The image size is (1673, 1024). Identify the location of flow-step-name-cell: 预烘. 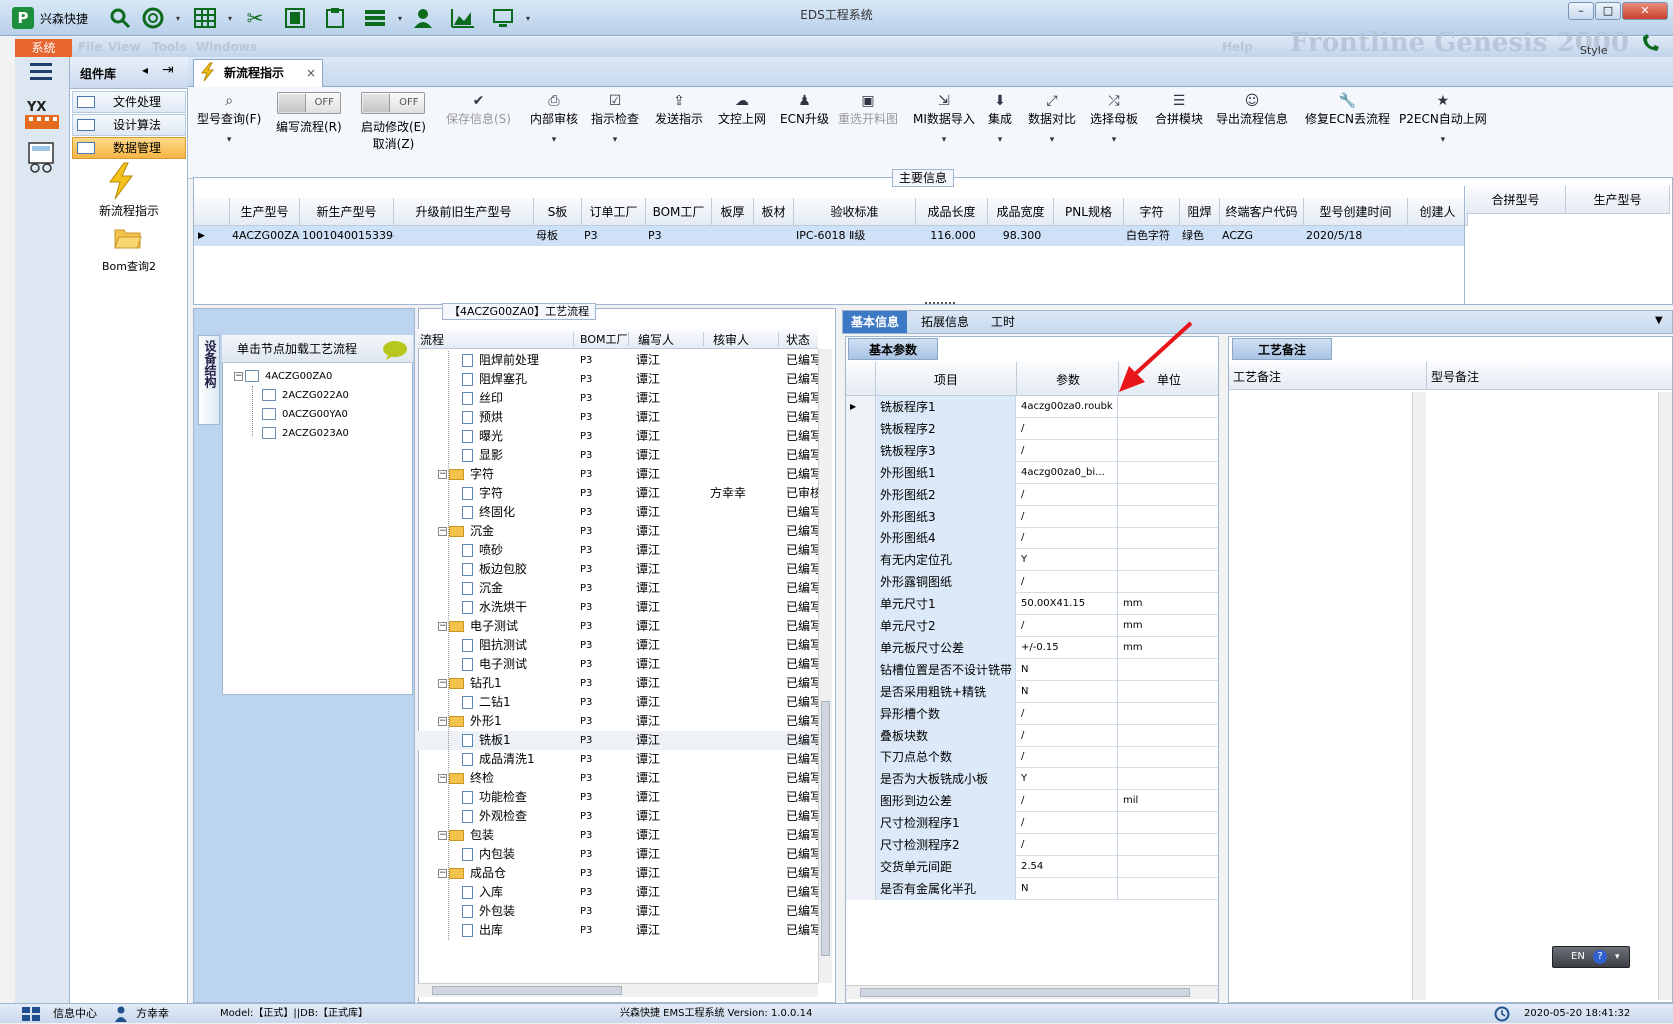
(517, 417).